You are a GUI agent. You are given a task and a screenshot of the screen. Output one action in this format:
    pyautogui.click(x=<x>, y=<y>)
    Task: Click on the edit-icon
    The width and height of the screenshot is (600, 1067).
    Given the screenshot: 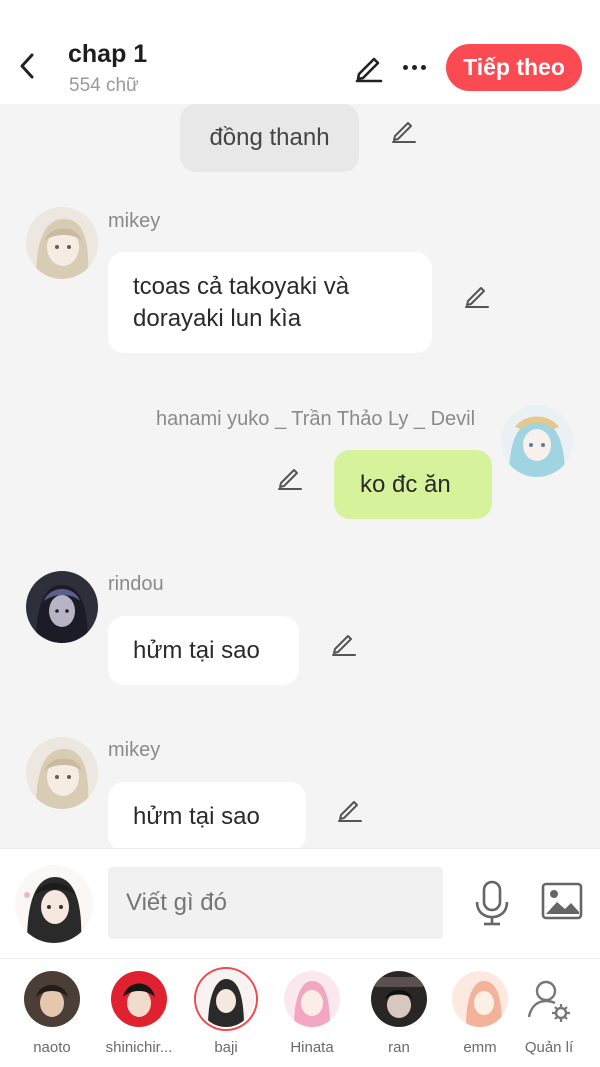 What is the action you would take?
    pyautogui.click(x=369, y=67)
    